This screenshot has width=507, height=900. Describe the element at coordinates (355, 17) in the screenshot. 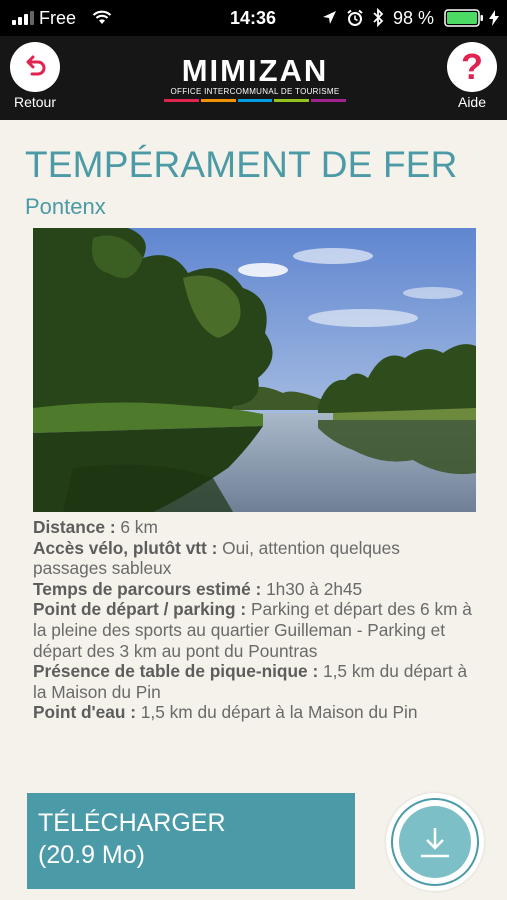

I see `alarm-icon` at that location.